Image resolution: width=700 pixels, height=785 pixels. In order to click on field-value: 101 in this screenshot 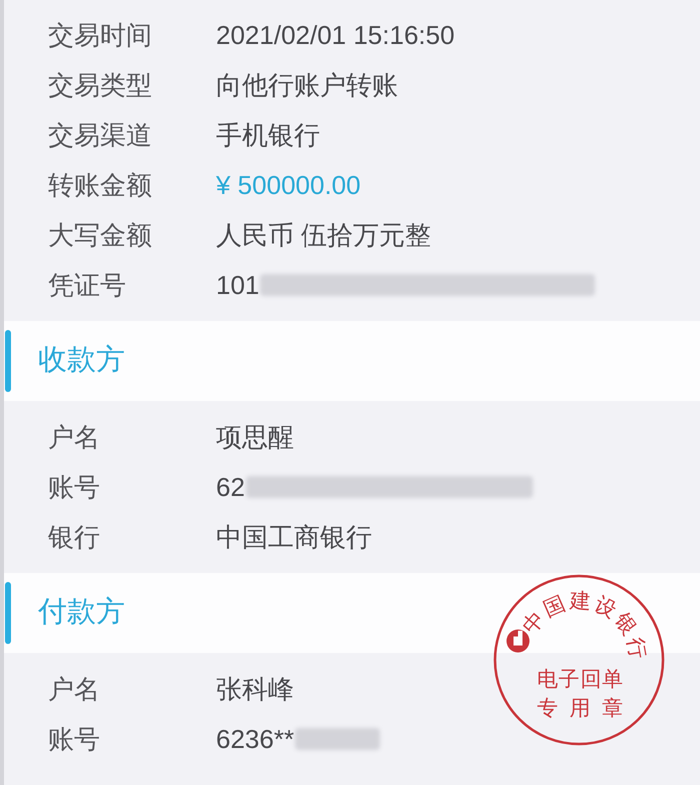, I will do `click(238, 285)`.